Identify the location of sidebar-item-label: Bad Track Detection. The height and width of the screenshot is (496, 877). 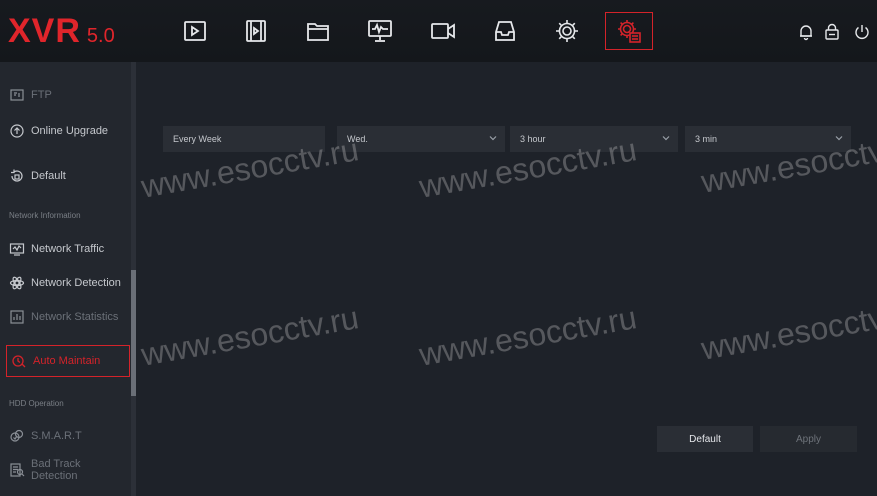
(56, 470).